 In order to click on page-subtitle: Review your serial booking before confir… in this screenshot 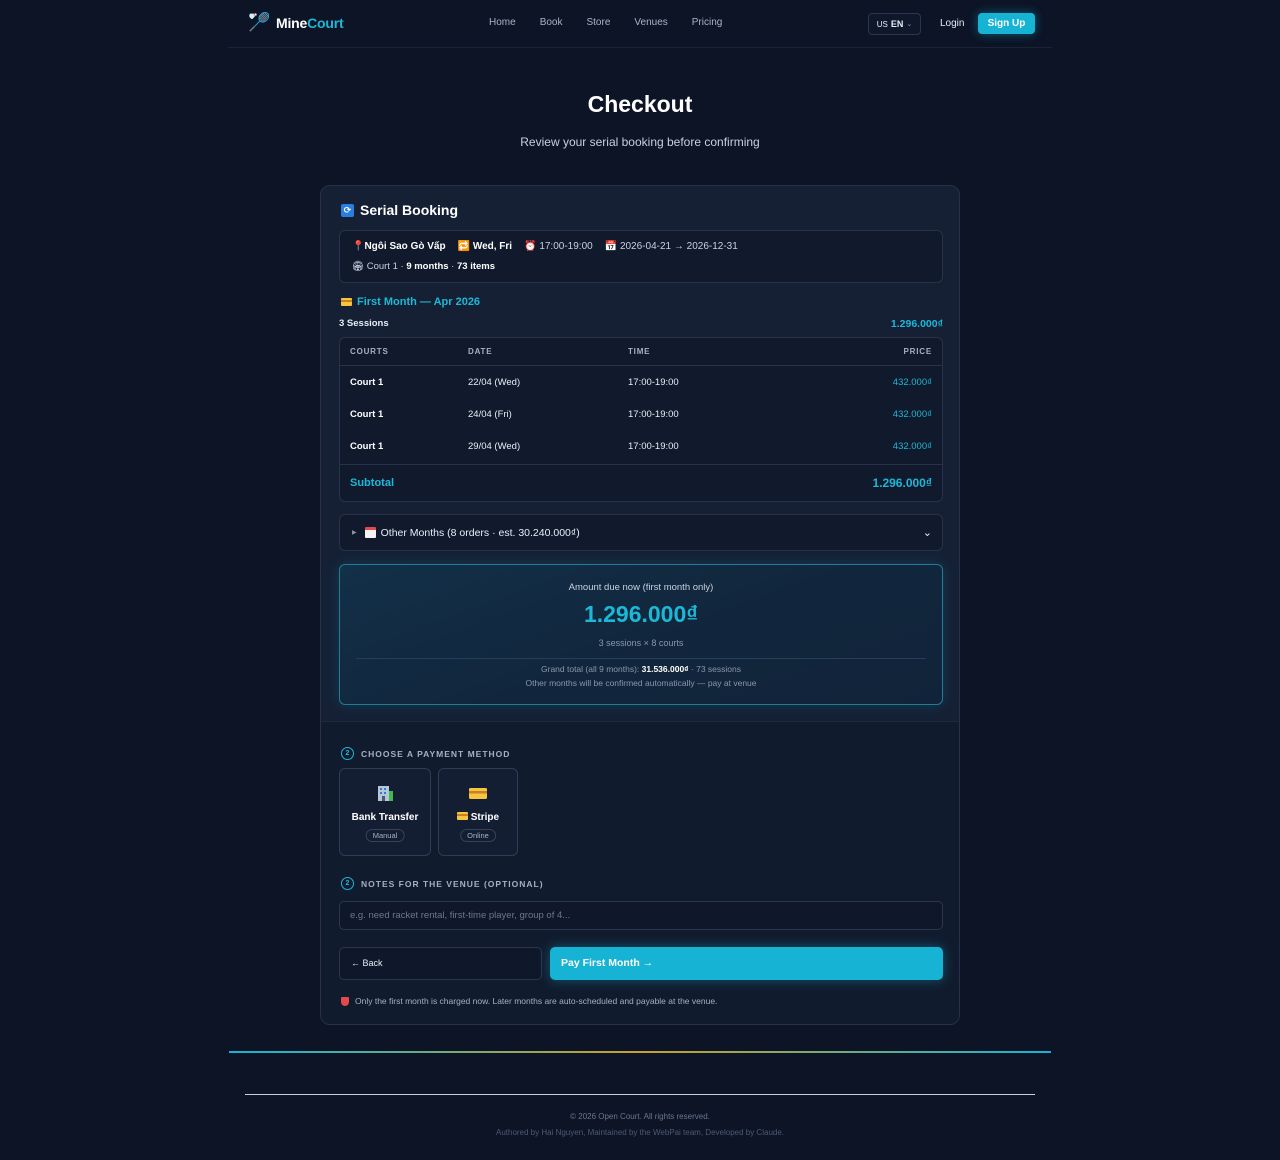, I will do `click(640, 142)`.